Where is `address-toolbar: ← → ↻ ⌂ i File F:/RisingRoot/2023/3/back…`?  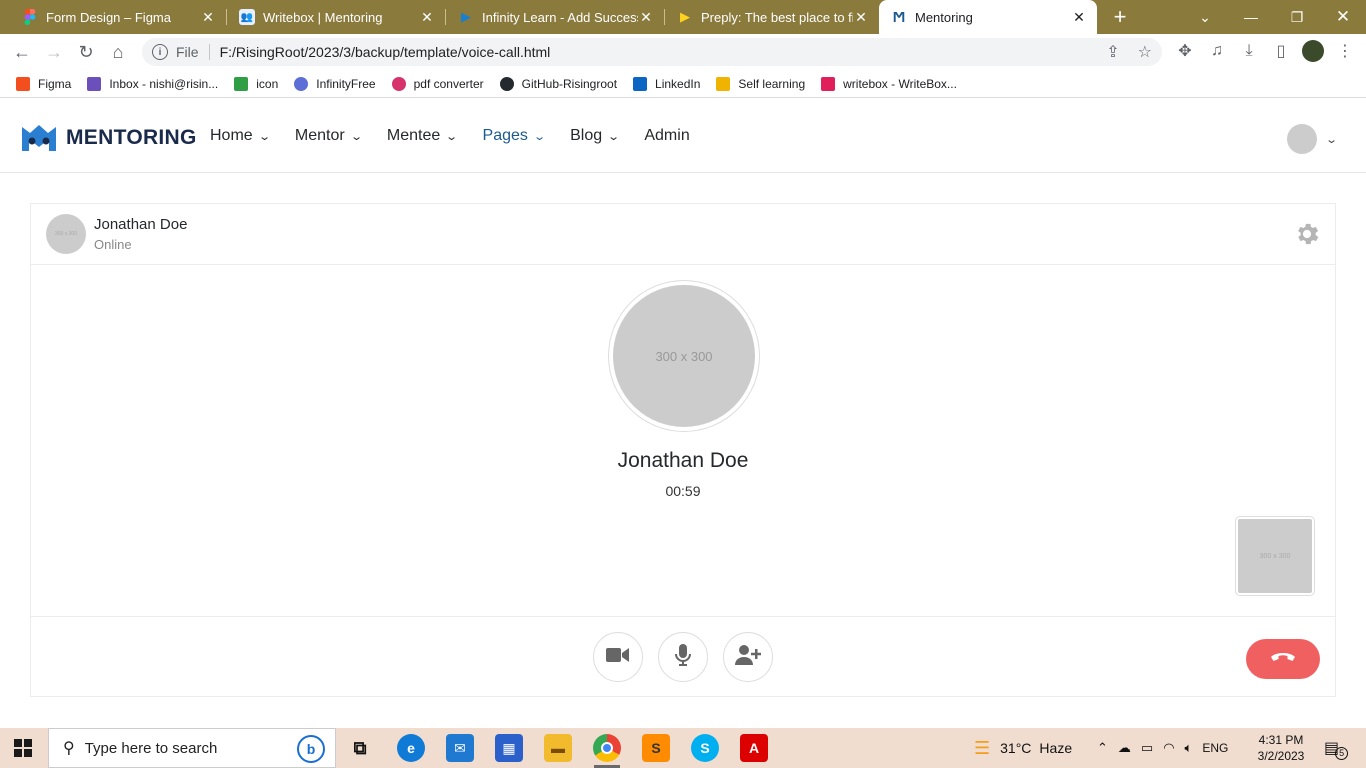 address-toolbar: ← → ↻ ⌂ i File F:/RisingRoot/2023/3/back… is located at coordinates (683, 52).